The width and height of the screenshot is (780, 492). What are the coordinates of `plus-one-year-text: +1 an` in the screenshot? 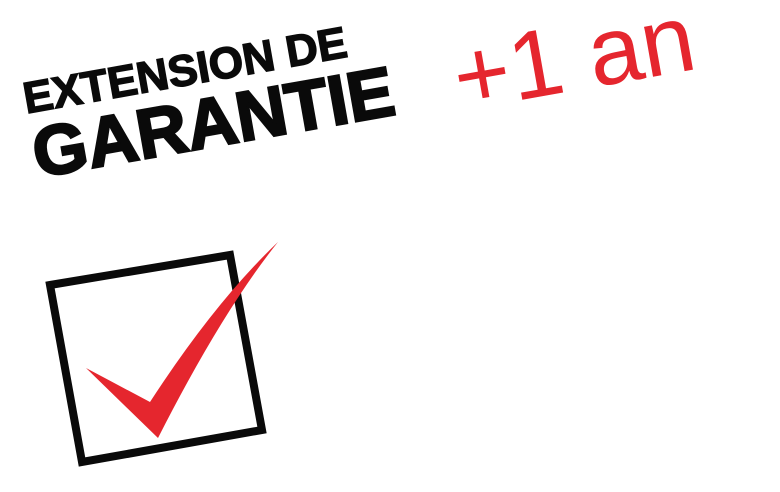 It's located at (573, 66).